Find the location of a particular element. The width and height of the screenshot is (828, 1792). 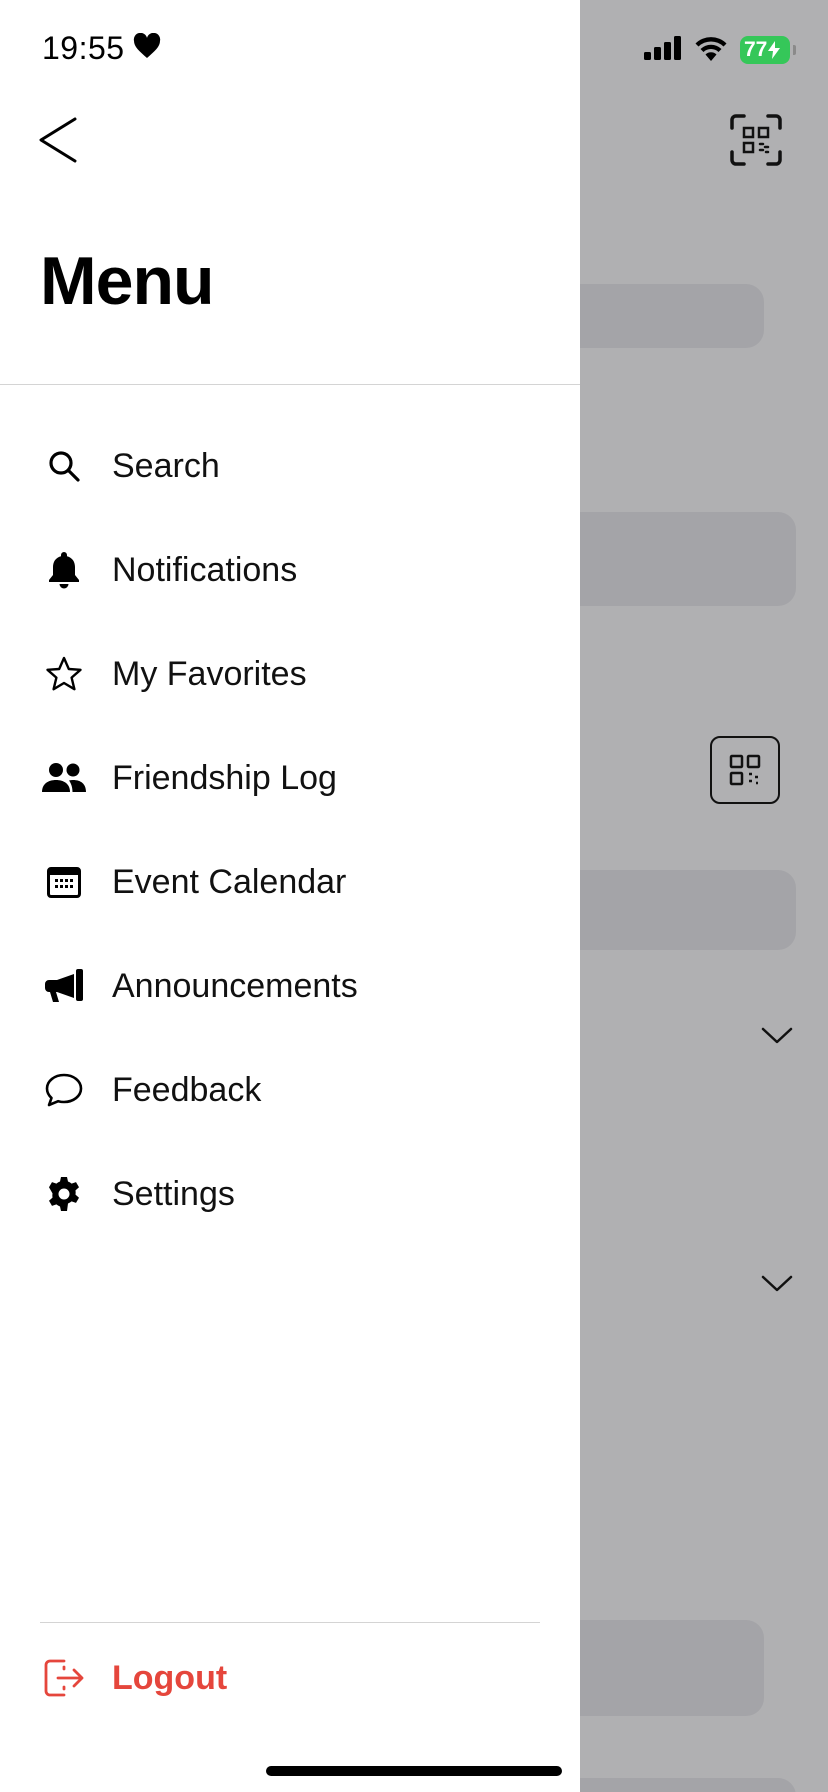

wifi-icon is located at coordinates (711, 50).